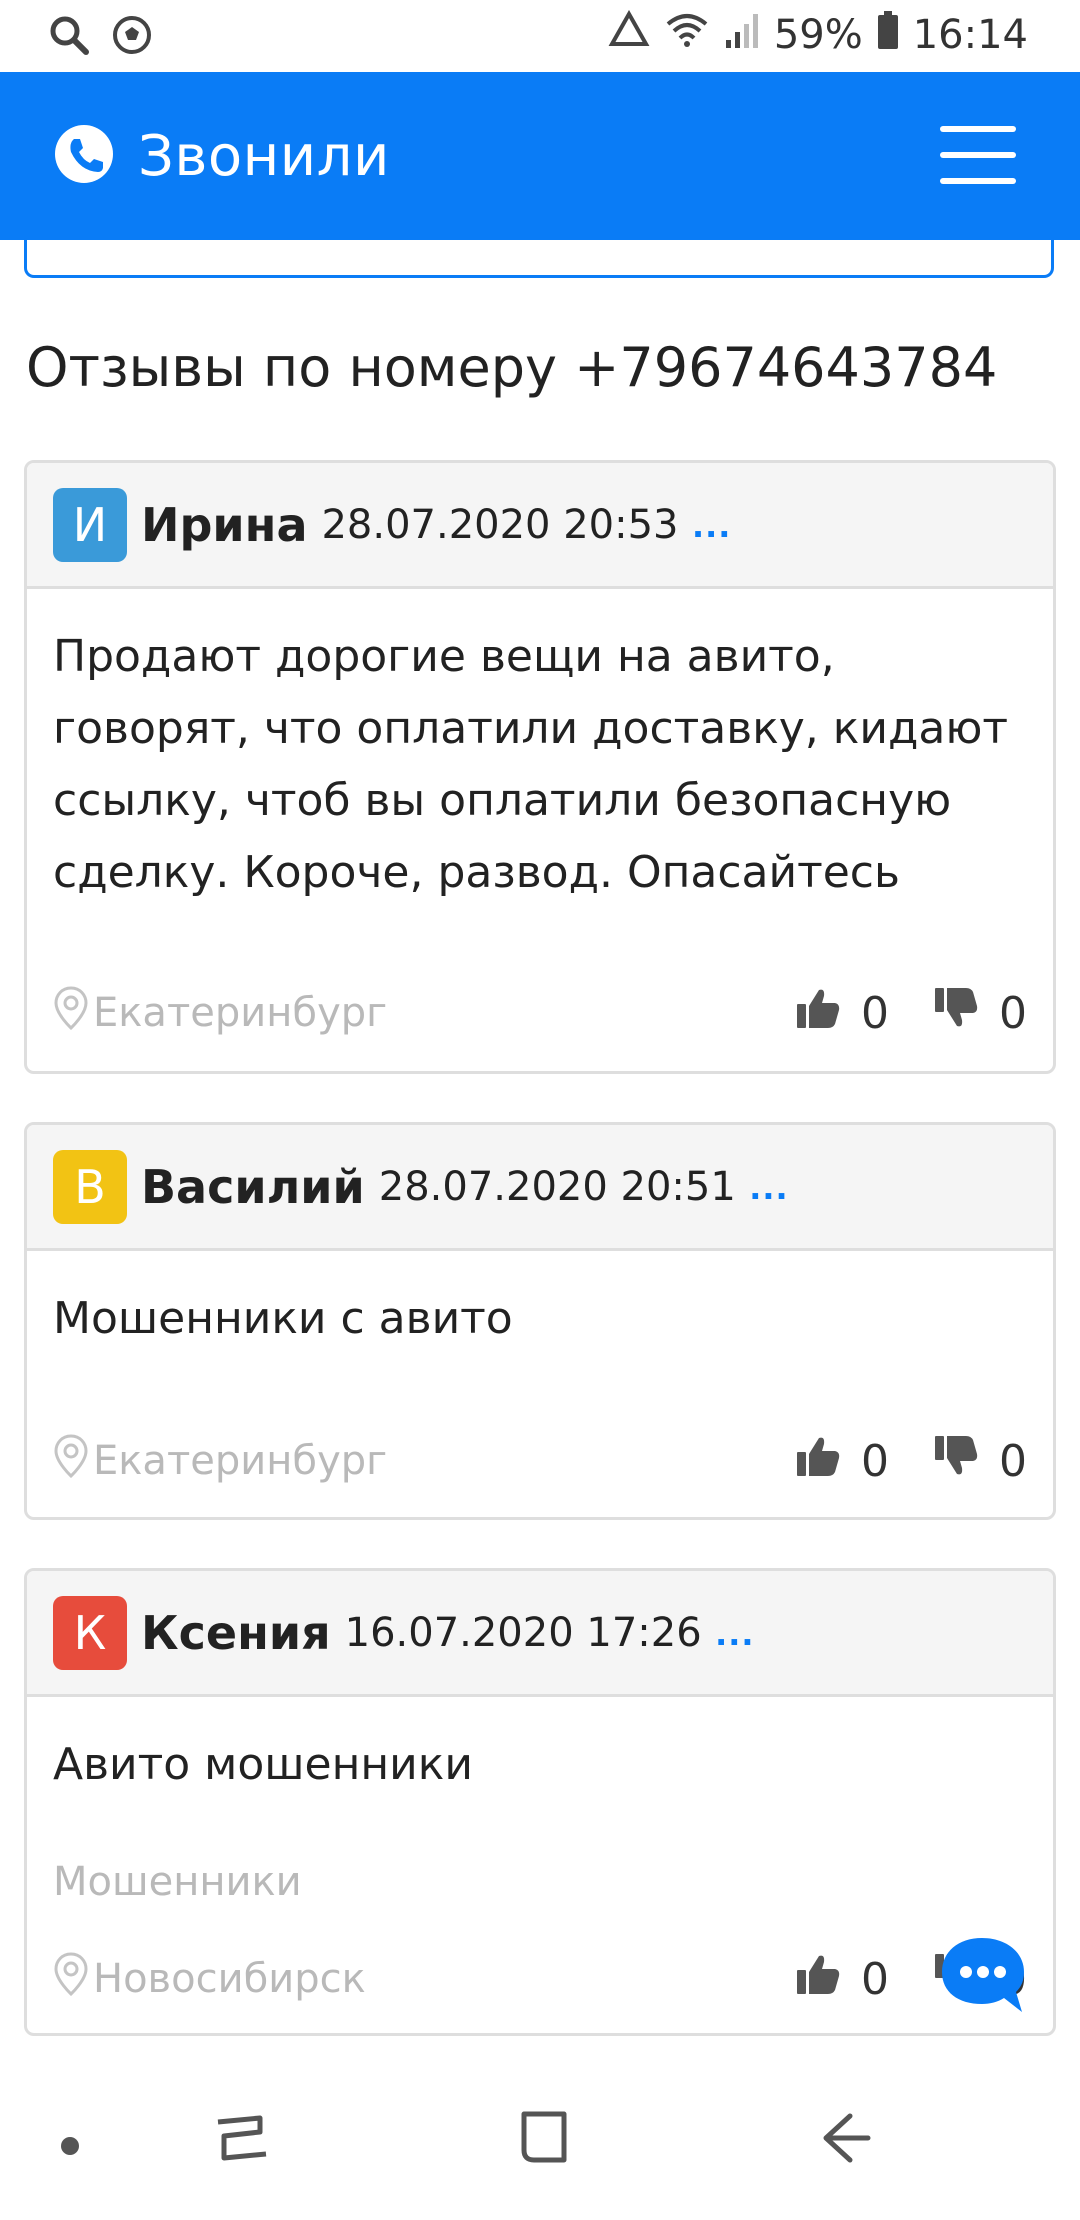  Describe the element at coordinates (557, 1186) in the screenshot. I see `review-date: 28.07.2020 20:51` at that location.